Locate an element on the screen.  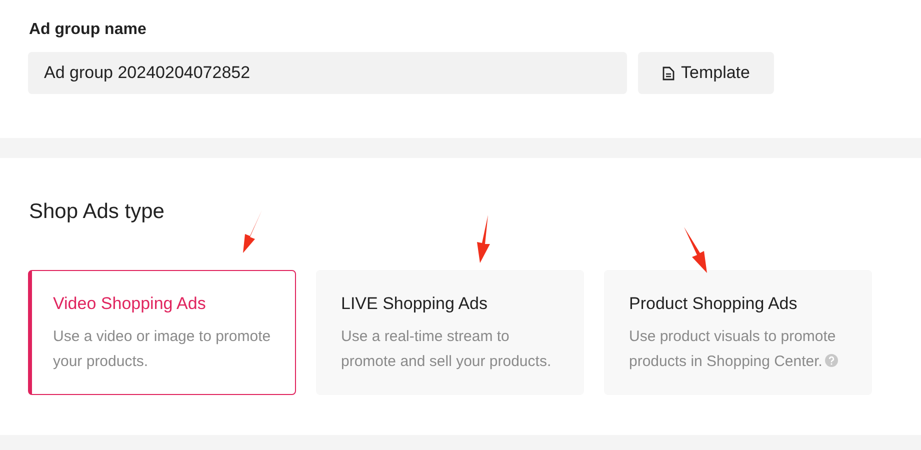
template-button: Template is located at coordinates (706, 73).